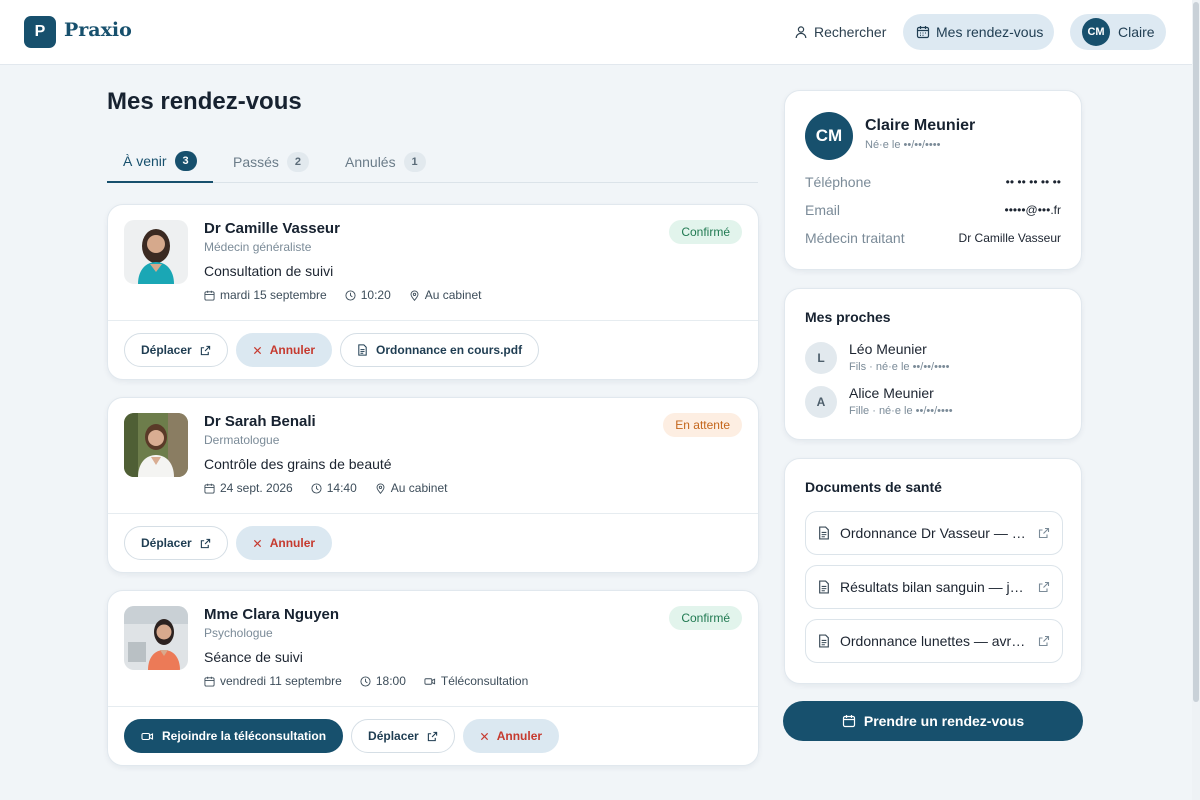  What do you see at coordinates (990, 32) in the screenshot?
I see `appointments-nav-label: Mes rendez-vous` at bounding box center [990, 32].